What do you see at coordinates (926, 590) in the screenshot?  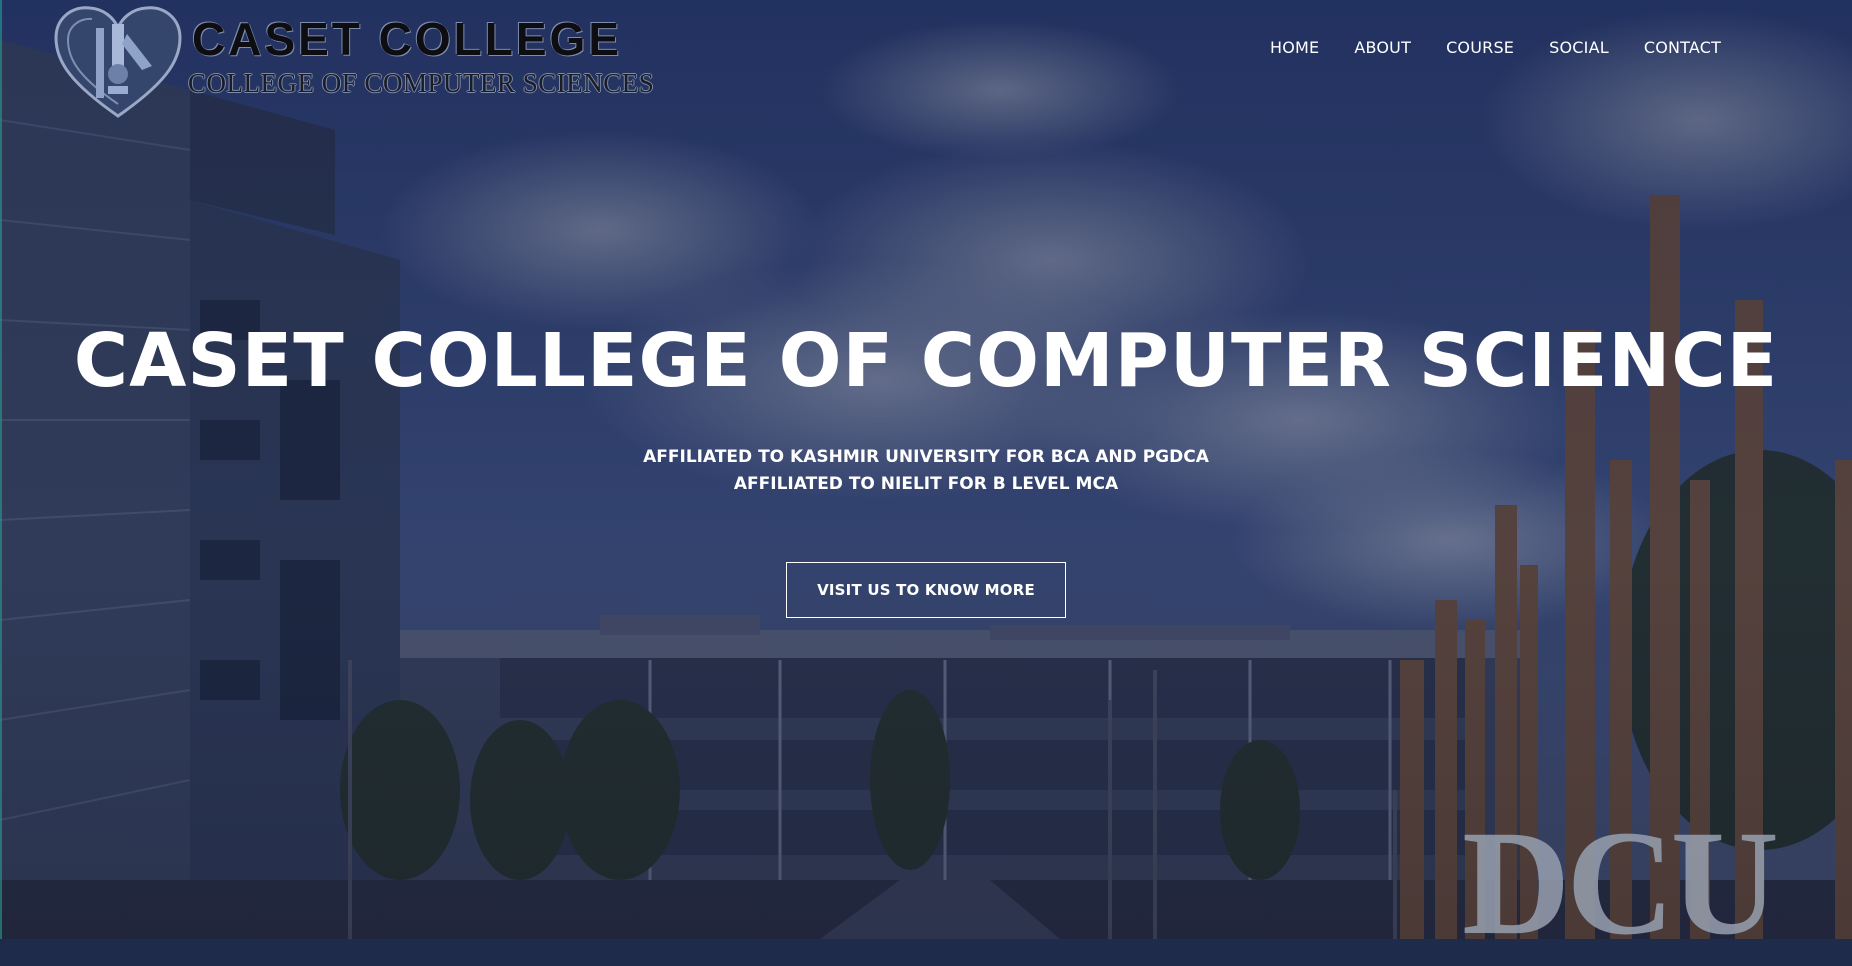 I see `visit-us-button: VISIT US TO KNOW MORE` at bounding box center [926, 590].